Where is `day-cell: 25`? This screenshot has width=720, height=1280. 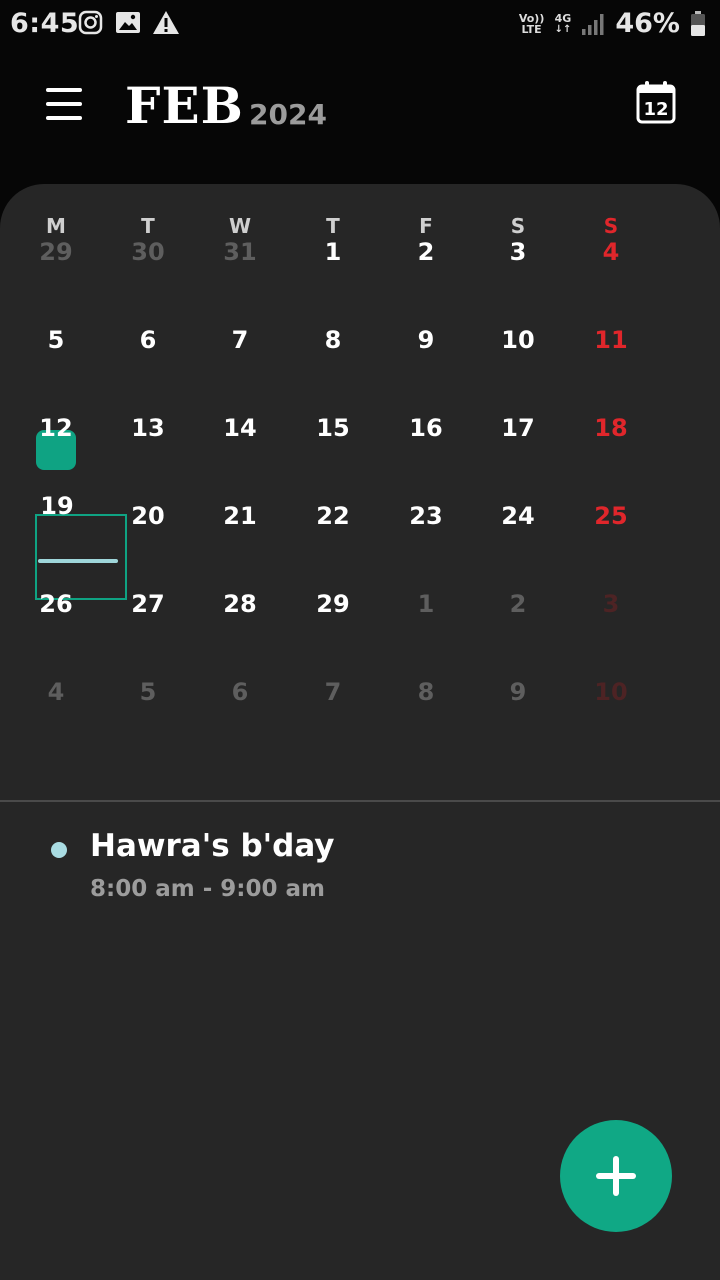
day-cell: 25 is located at coordinates (611, 516).